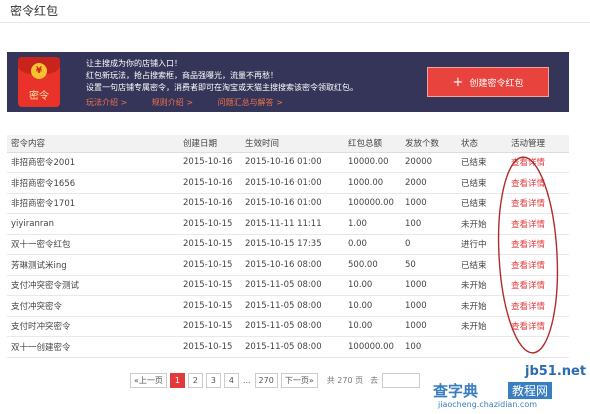 The width and height of the screenshot is (590, 414). I want to click on banner-headline: 让主搜成为你的店铺入口！, so click(134, 63).